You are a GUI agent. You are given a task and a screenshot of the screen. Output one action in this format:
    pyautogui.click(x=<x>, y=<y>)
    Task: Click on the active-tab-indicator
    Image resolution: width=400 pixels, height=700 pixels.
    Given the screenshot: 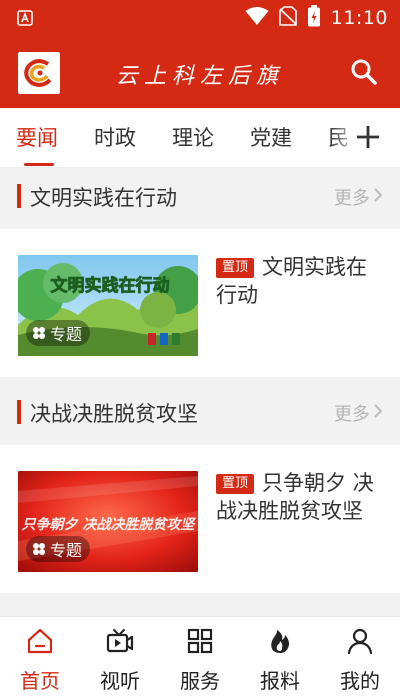 What is the action you would take?
    pyautogui.click(x=39, y=164)
    